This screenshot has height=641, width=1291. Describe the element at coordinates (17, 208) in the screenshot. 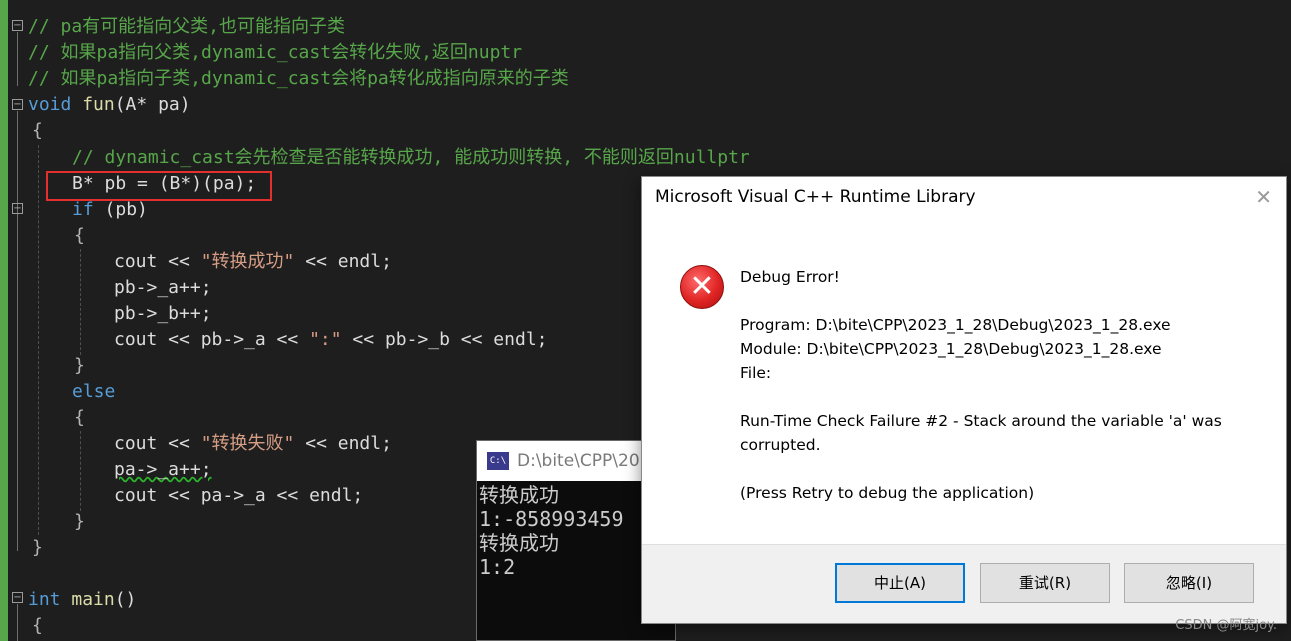

I see `fold-toggle-if: −` at that location.